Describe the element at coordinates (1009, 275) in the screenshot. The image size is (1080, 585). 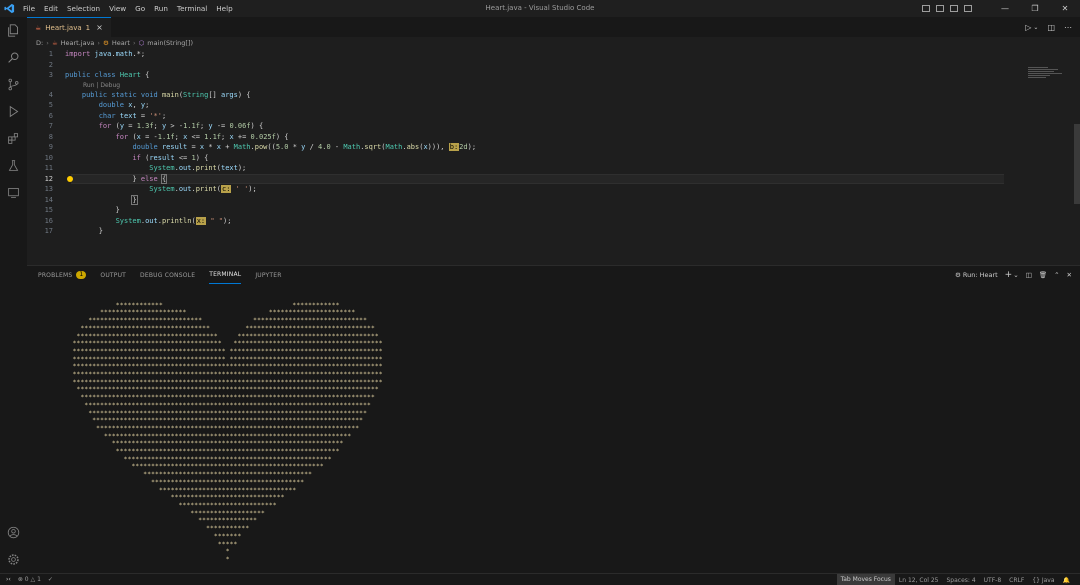
I see `new-terminal-button: +` at that location.